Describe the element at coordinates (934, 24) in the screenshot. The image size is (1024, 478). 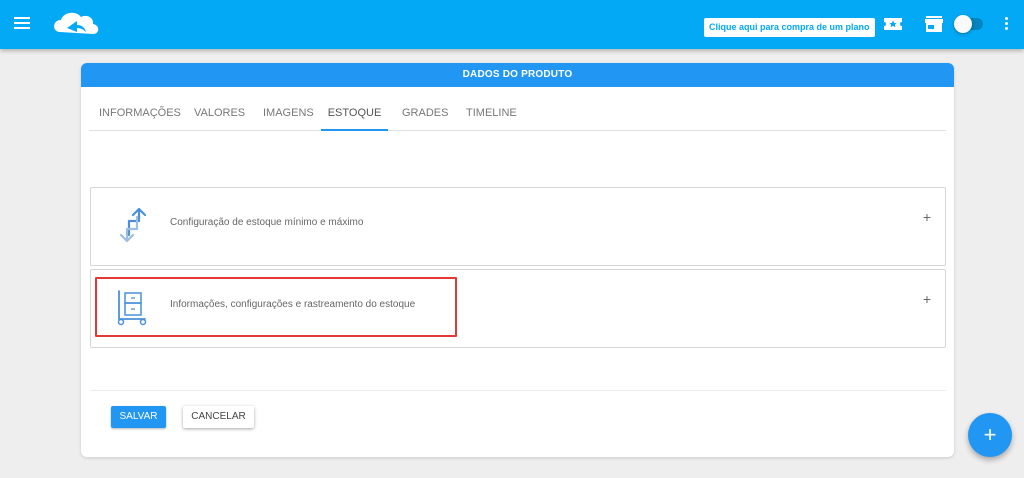
I see `store-icon` at that location.